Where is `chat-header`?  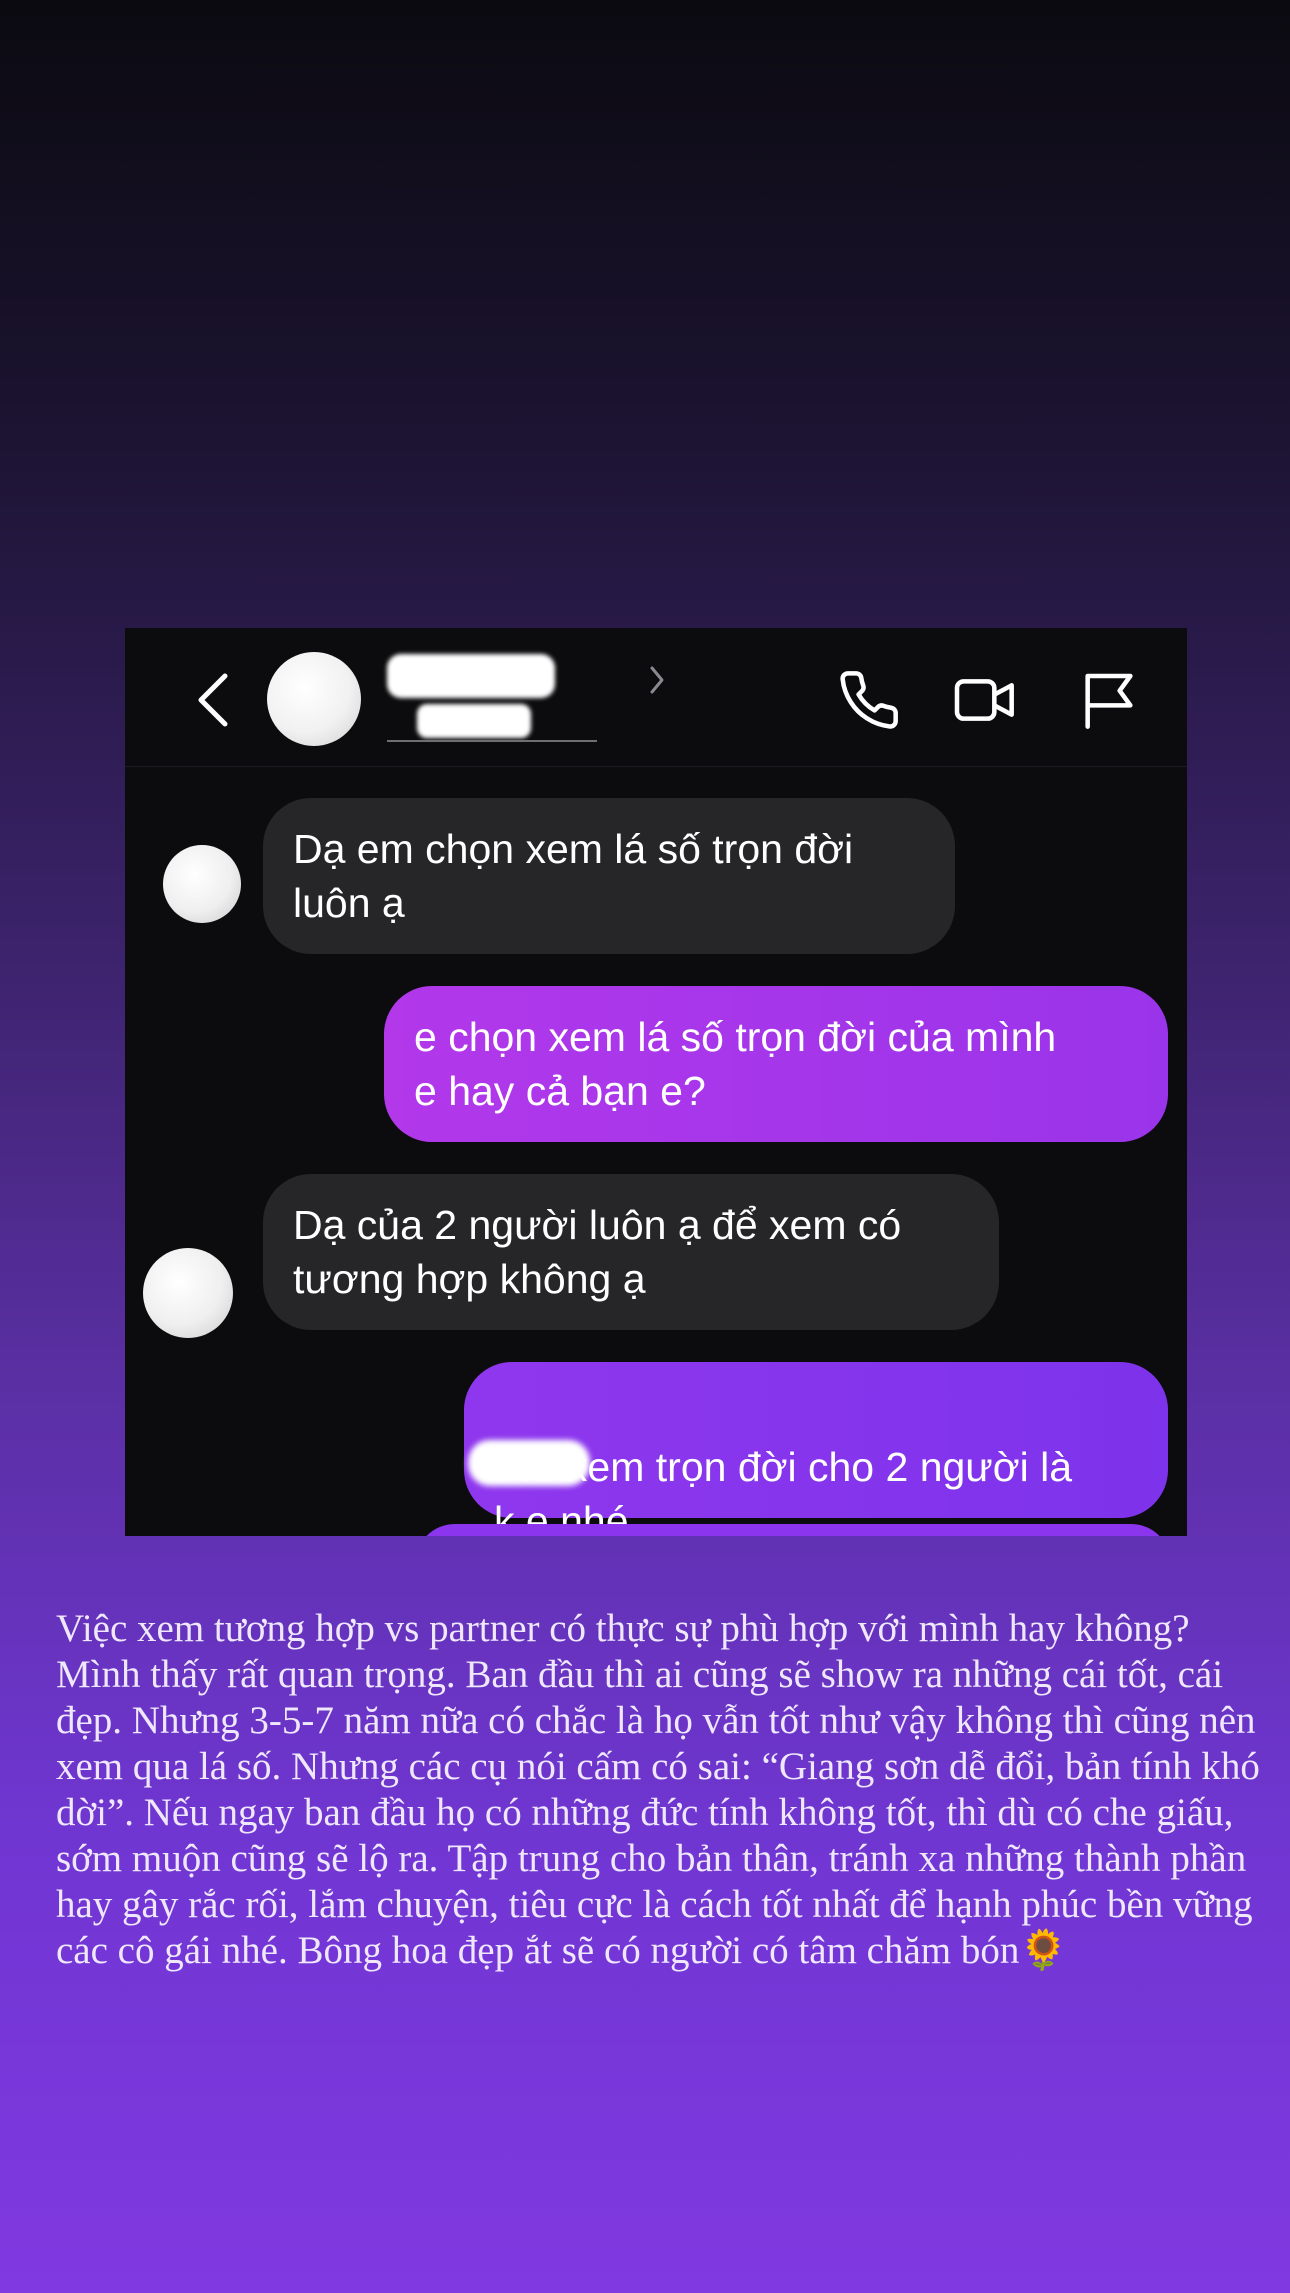 chat-header is located at coordinates (656, 697).